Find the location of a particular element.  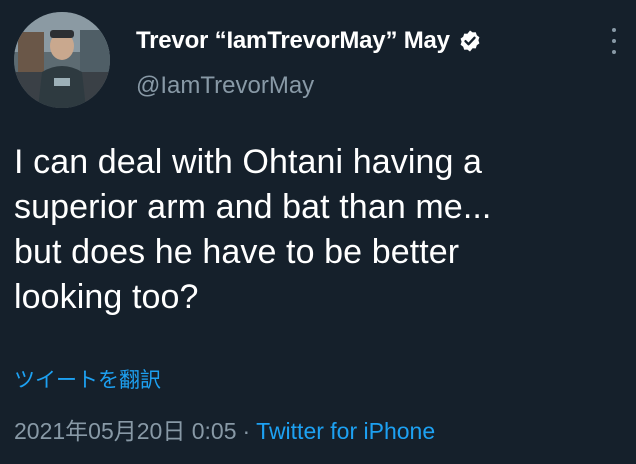

user-handle: @IamTrevorMay is located at coordinates (225, 86).